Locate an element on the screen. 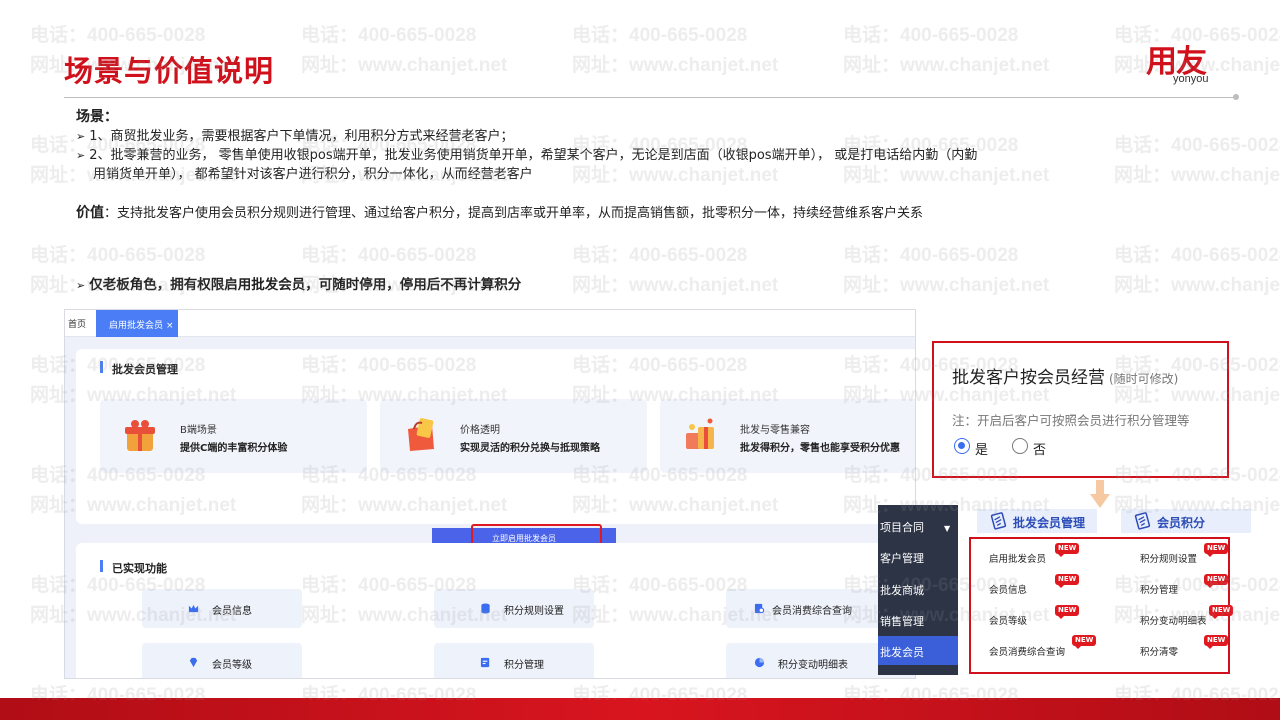 Image resolution: width=1280 pixels, height=720 pixels. func-points-management: 积分管理 is located at coordinates (514, 660).